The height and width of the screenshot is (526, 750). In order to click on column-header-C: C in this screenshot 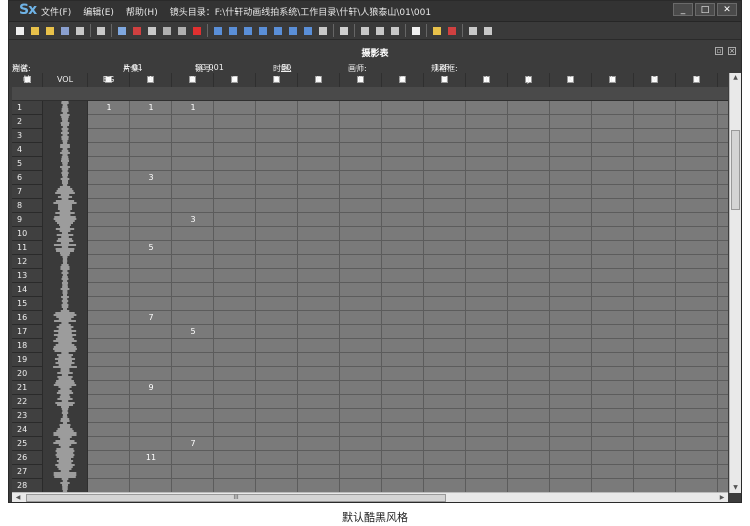, I will do `click(235, 80)`.